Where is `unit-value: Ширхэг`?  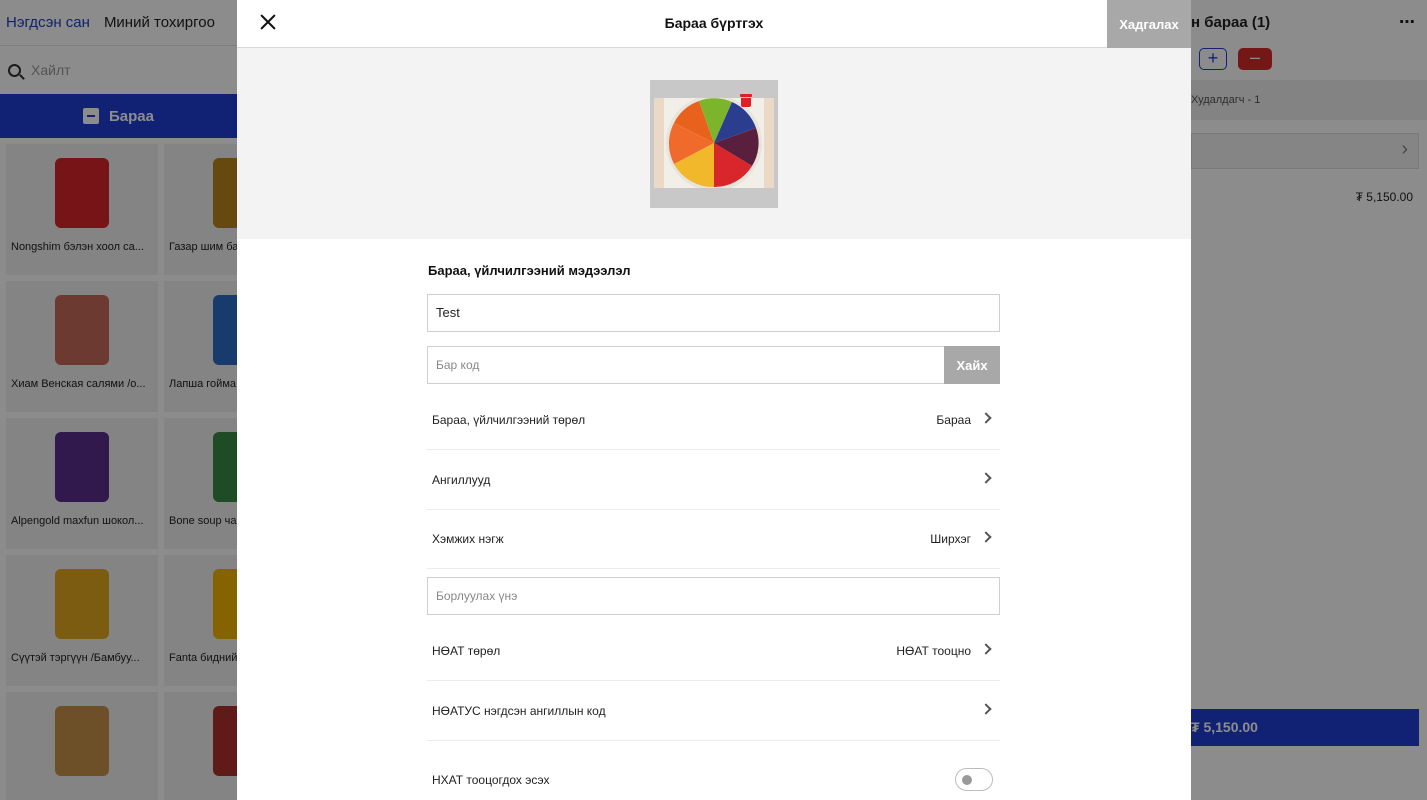
unit-value: Ширхэг is located at coordinates (950, 539).